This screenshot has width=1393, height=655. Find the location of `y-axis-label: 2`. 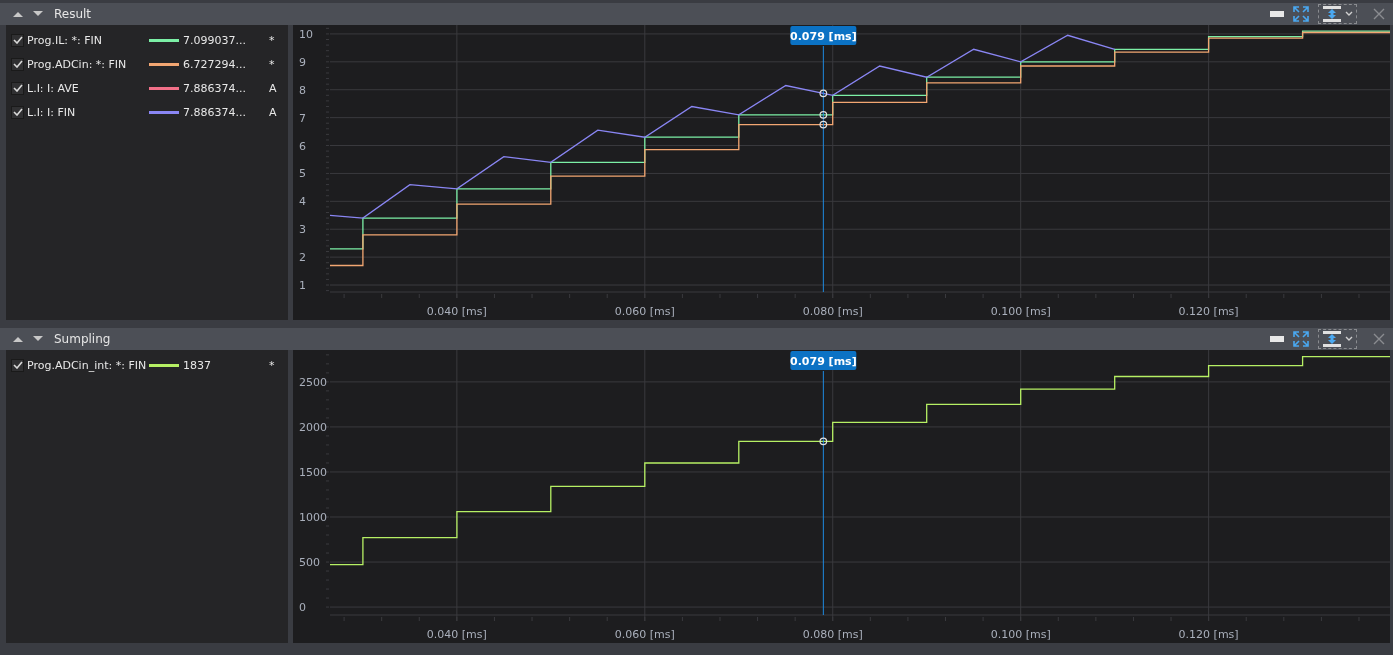

y-axis-label: 2 is located at coordinates (302, 258).